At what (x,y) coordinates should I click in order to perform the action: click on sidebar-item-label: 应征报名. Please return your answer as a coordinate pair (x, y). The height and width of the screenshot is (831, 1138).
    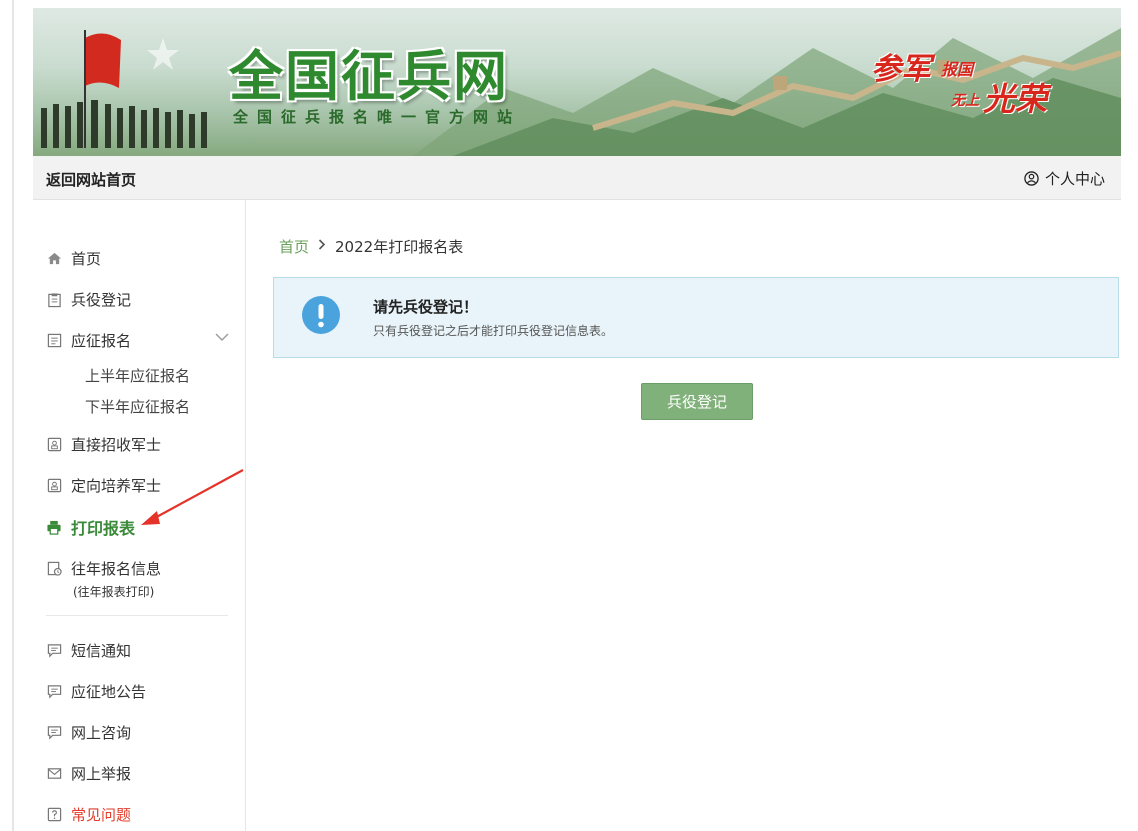
    Looking at the image, I should click on (101, 341).